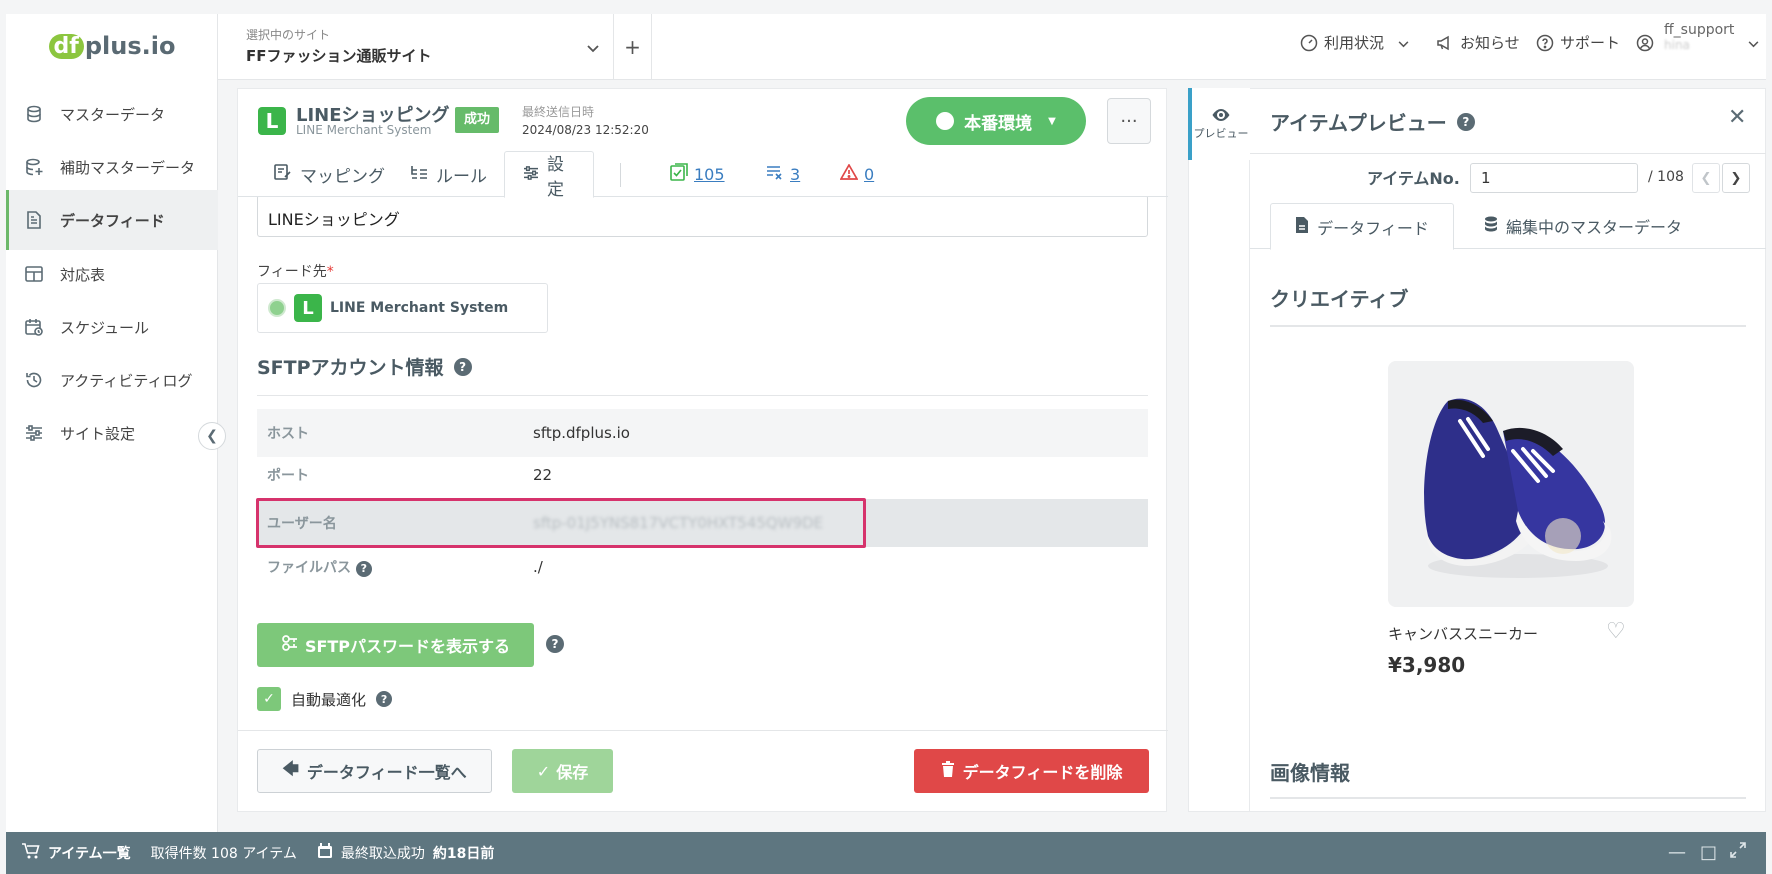 Image resolution: width=1772 pixels, height=874 pixels. What do you see at coordinates (395, 567) in the screenshot?
I see `row-key-wrap: ファイルパス ?` at bounding box center [395, 567].